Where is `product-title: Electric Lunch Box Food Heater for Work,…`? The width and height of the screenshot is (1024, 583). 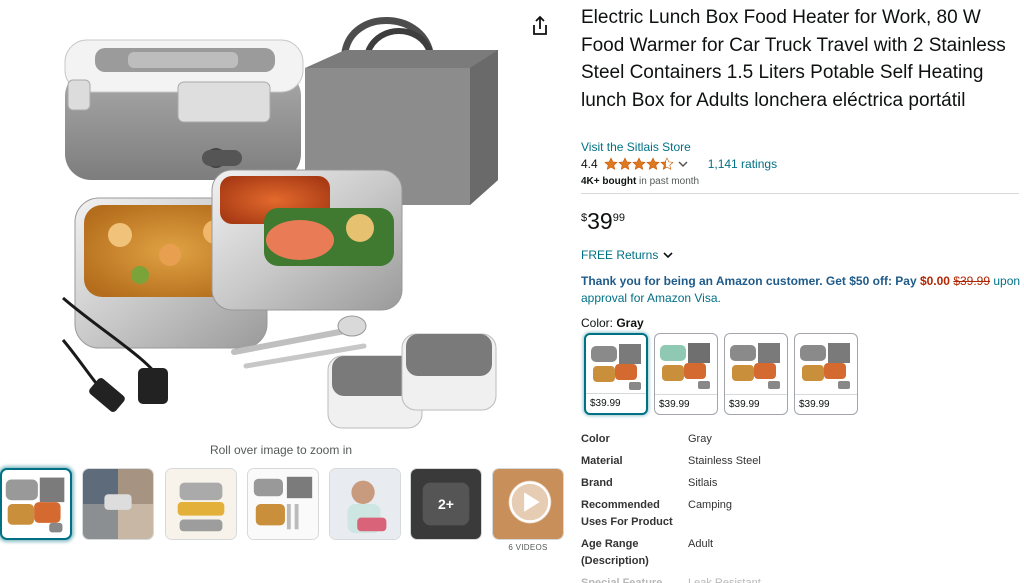
product-title: Electric Lunch Box Food Heater for Work,… is located at coordinates (793, 59).